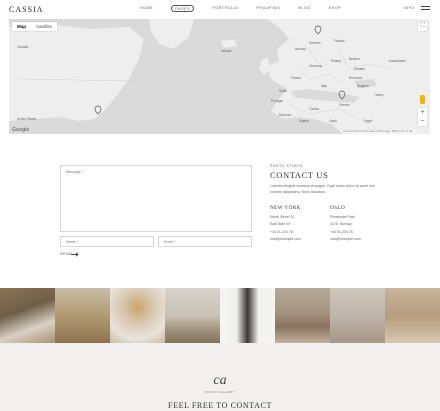  I want to click on zoom-controls: + −, so click(422, 117).